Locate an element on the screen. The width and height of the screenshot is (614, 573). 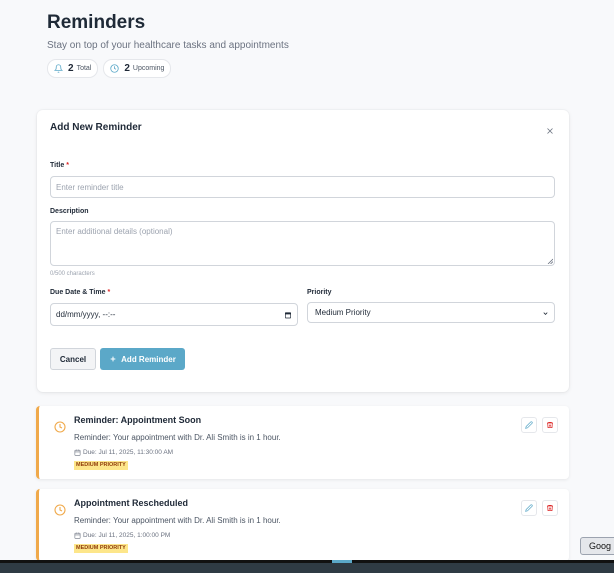
stats-bar: 2 Total 2 Upcoming is located at coordinates (109, 68).